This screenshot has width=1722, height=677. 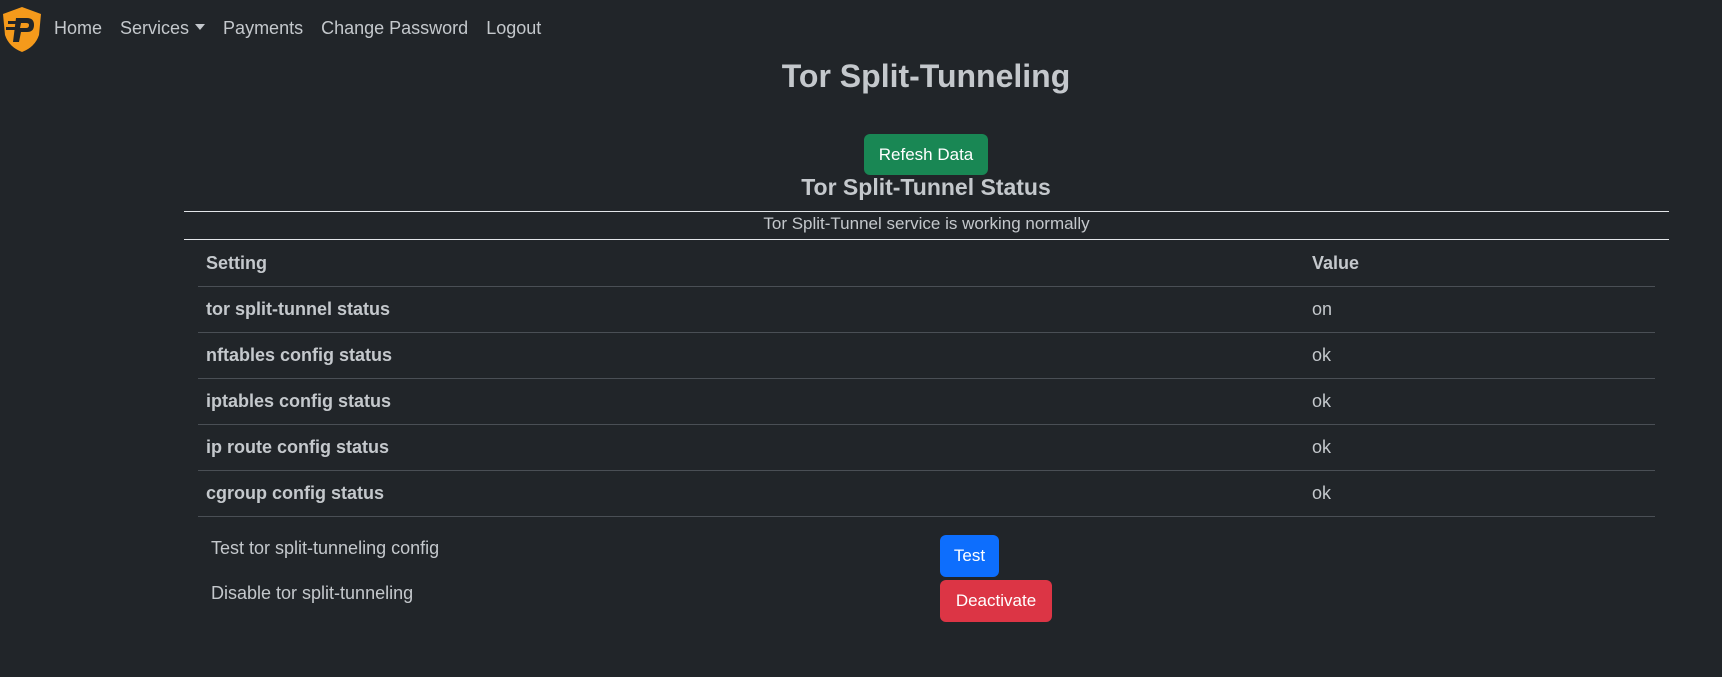 I want to click on table-row: cgroup config status ok, so click(x=926, y=493).